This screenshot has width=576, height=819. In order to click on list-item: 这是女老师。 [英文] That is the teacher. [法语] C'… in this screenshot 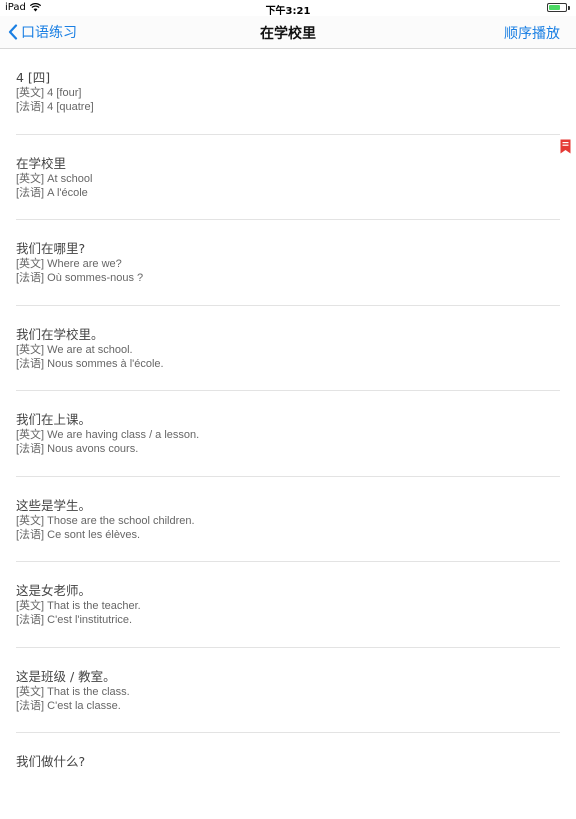, I will do `click(288, 605)`.